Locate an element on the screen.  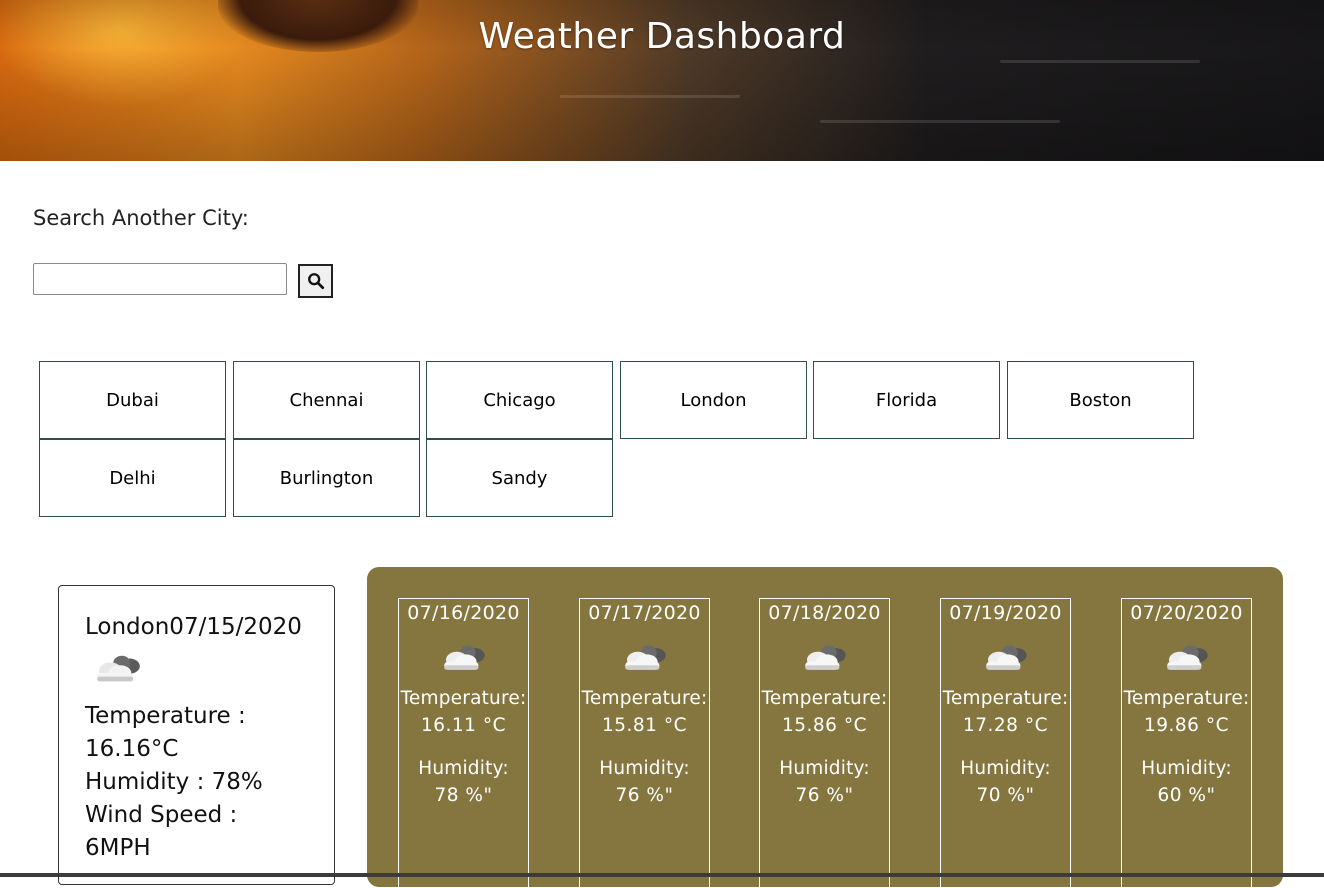
current-temperature-label: Temperature : is located at coordinates (165, 716).